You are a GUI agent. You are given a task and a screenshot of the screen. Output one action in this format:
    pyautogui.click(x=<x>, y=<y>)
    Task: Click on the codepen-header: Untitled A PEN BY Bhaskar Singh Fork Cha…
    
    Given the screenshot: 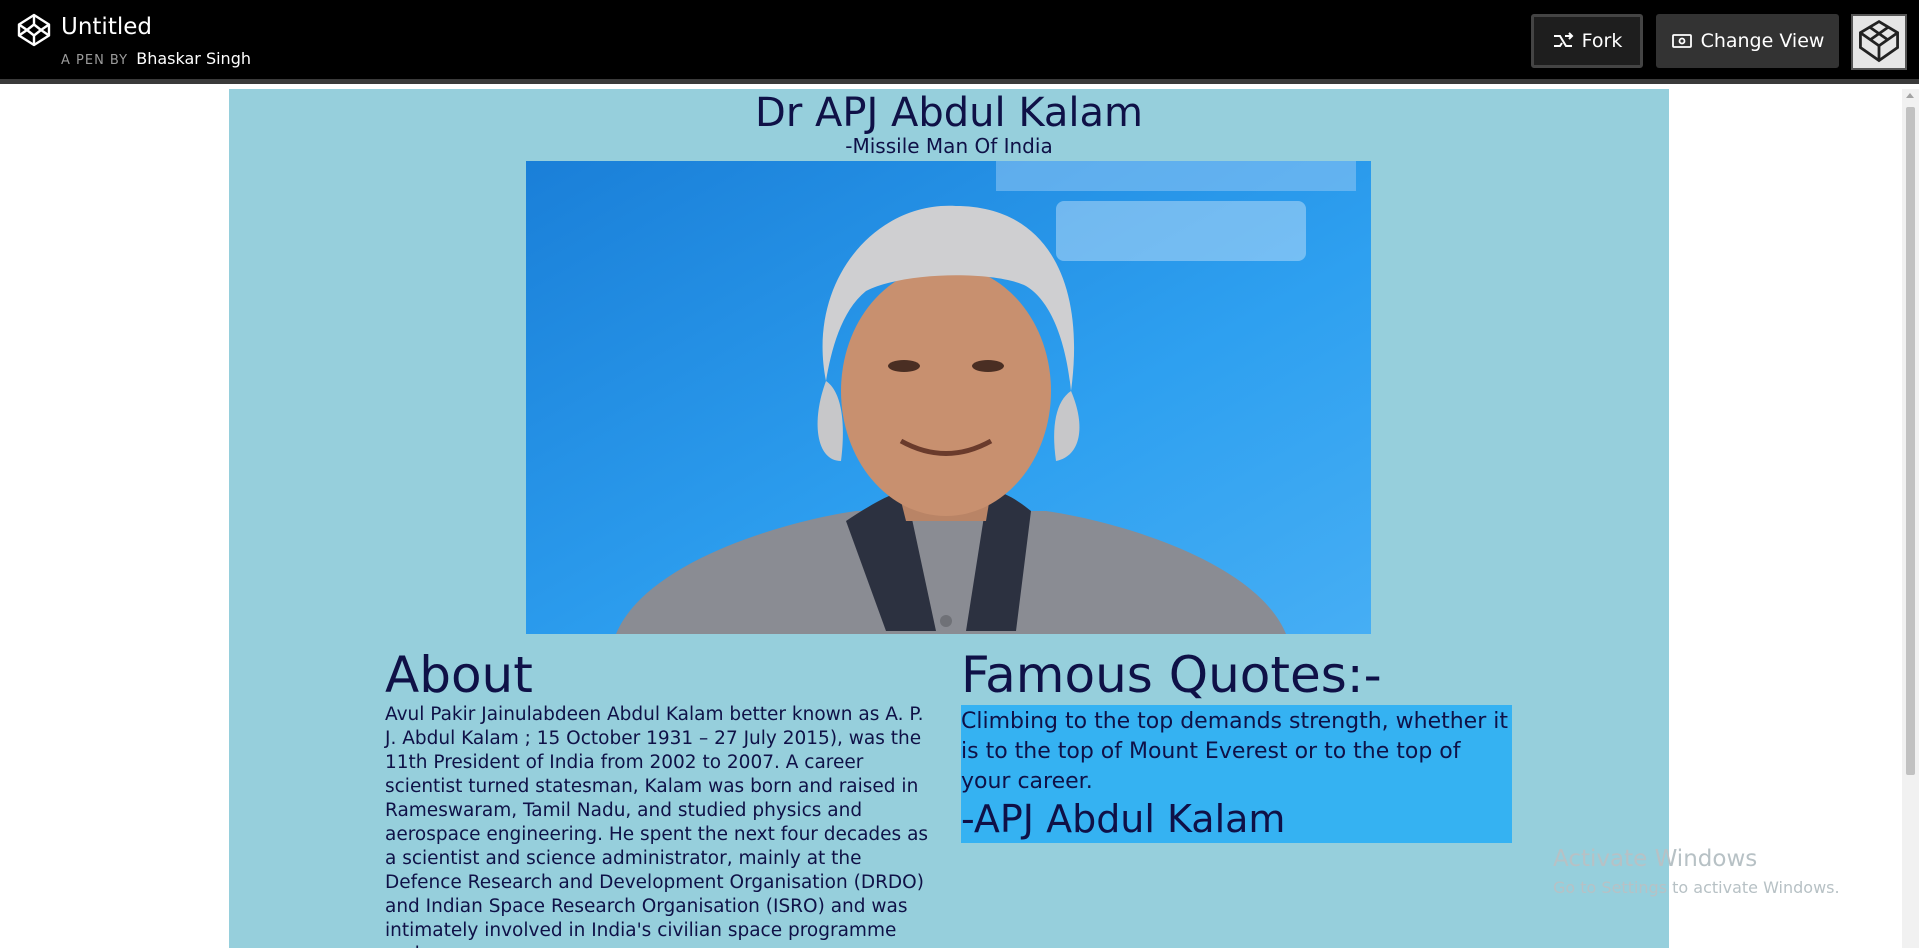 What is the action you would take?
    pyautogui.click(x=959, y=42)
    